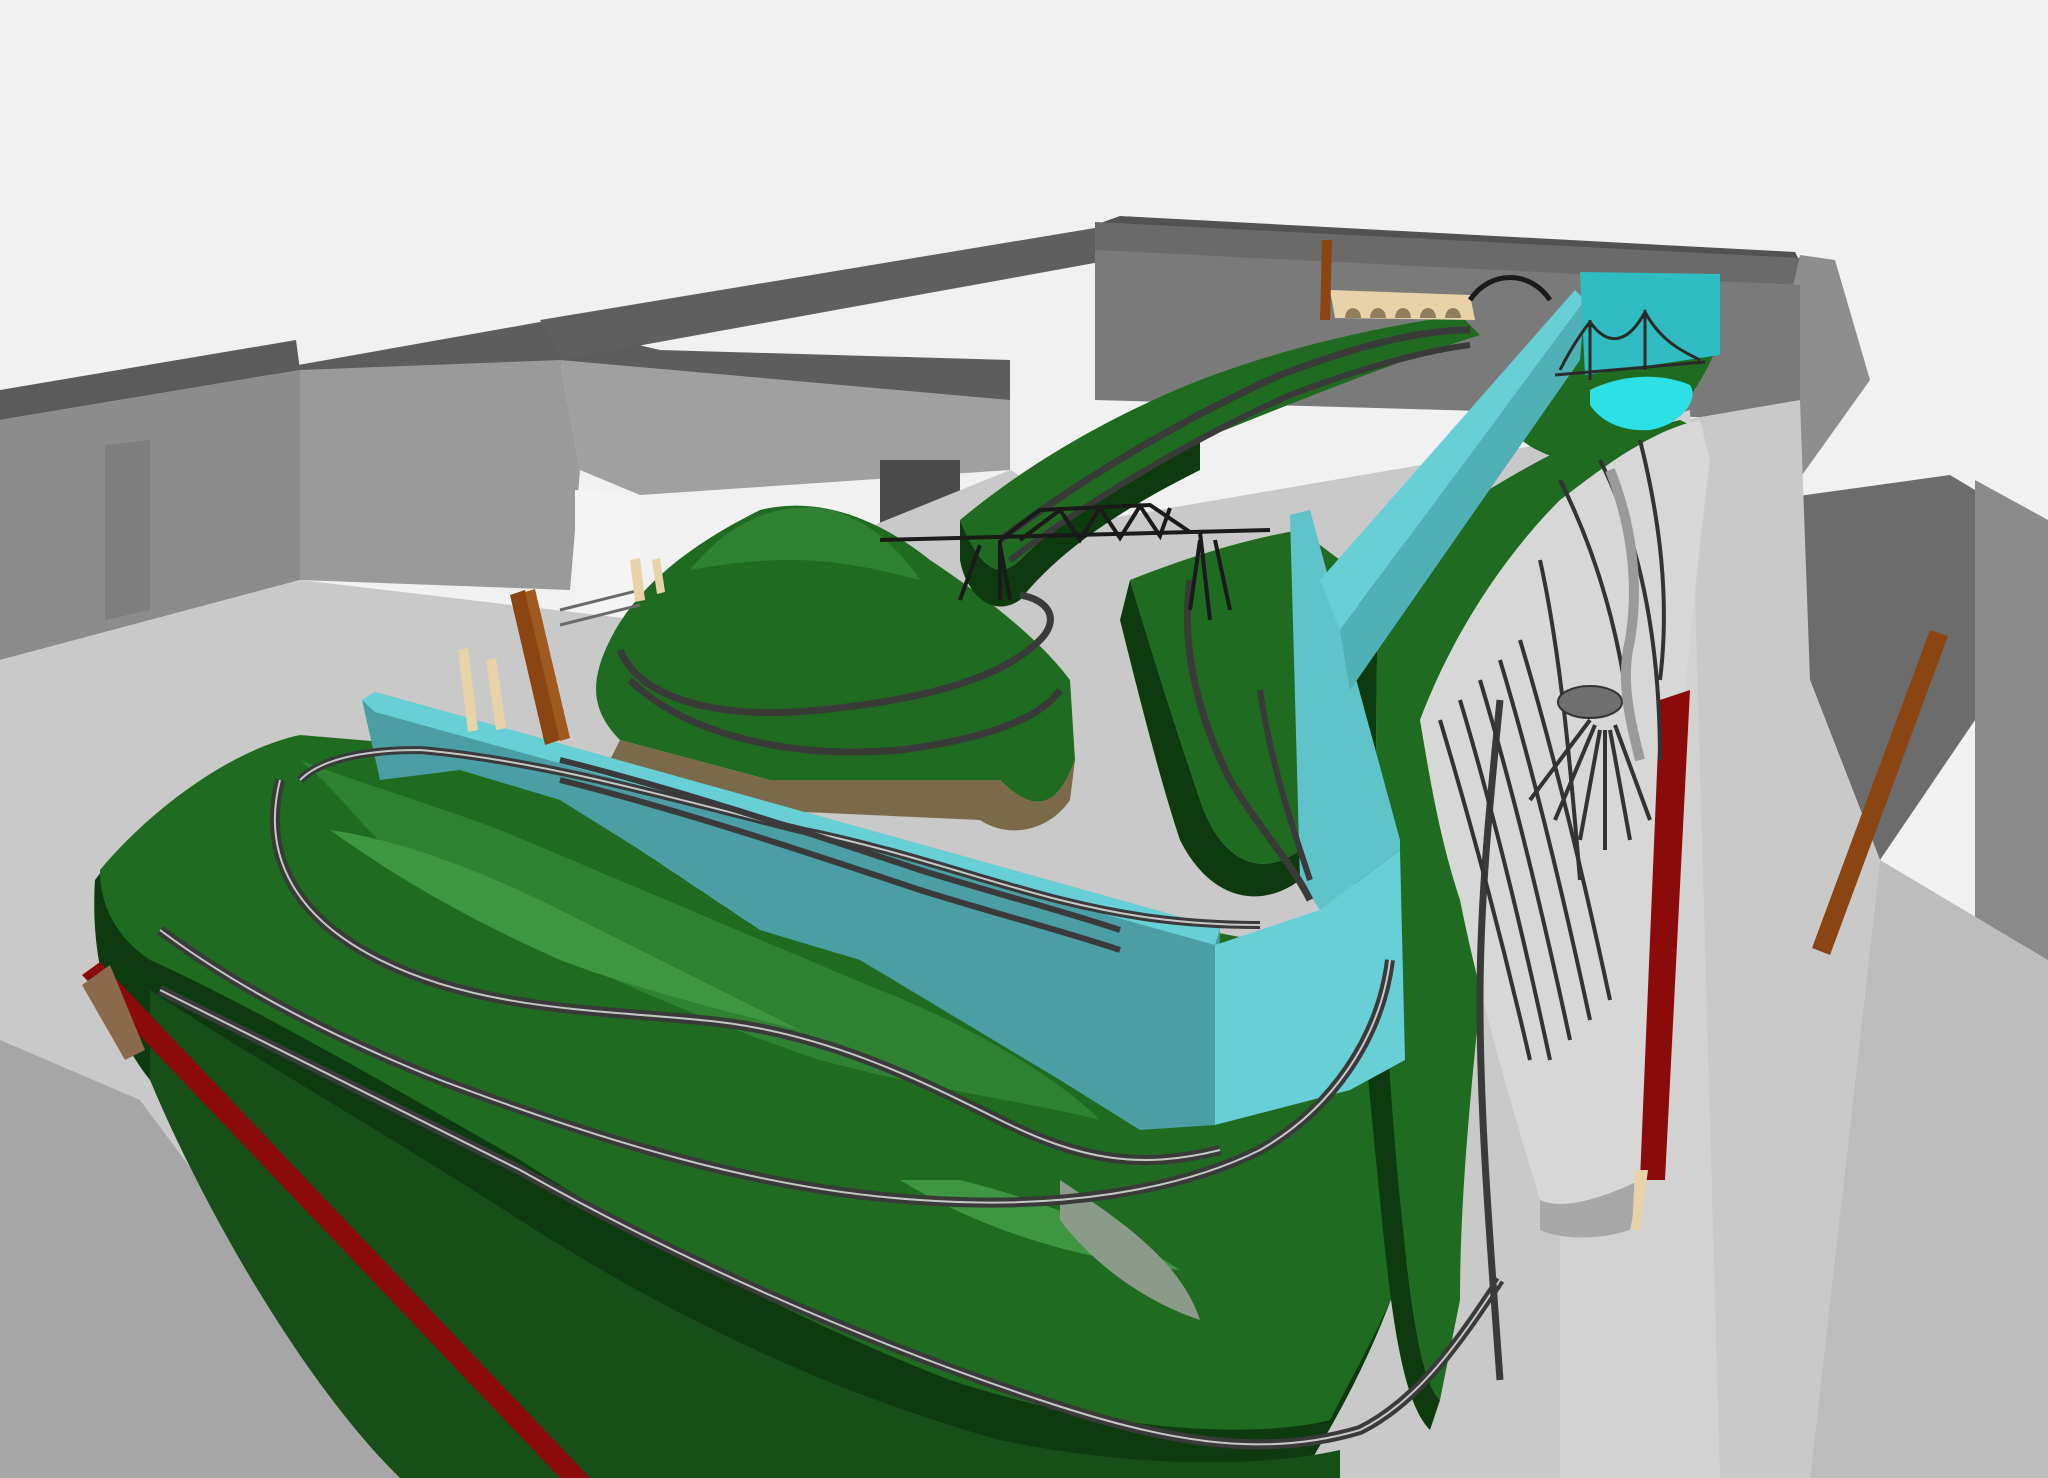 This screenshot has width=2048, height=1478. Describe the element at coordinates (127, 530) in the screenshot. I see `wall-left-inner` at that location.